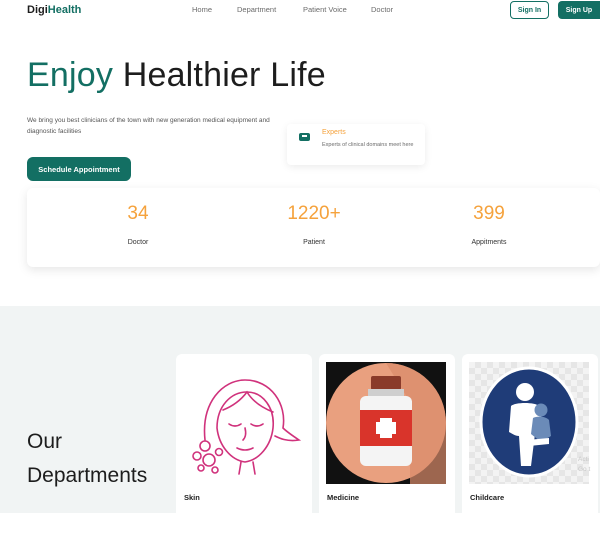 The height and width of the screenshot is (555, 600). I want to click on departments-heading: Our Departments, so click(87, 458).